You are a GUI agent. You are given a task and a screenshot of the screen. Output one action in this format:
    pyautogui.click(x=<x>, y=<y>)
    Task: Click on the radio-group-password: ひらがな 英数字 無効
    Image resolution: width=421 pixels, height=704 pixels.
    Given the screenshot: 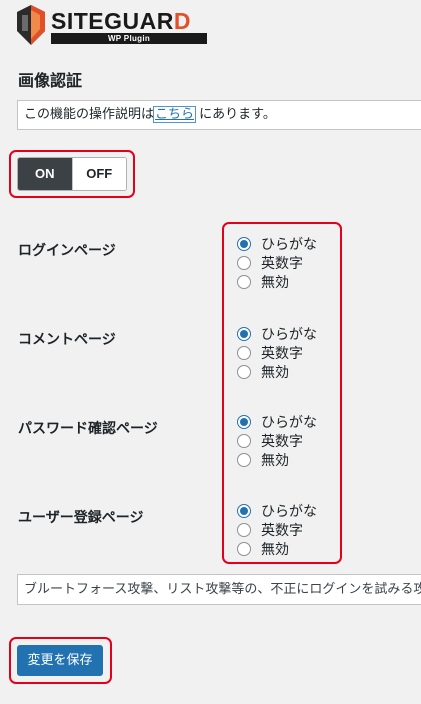 What is the action you would take?
    pyautogui.click(x=277, y=440)
    